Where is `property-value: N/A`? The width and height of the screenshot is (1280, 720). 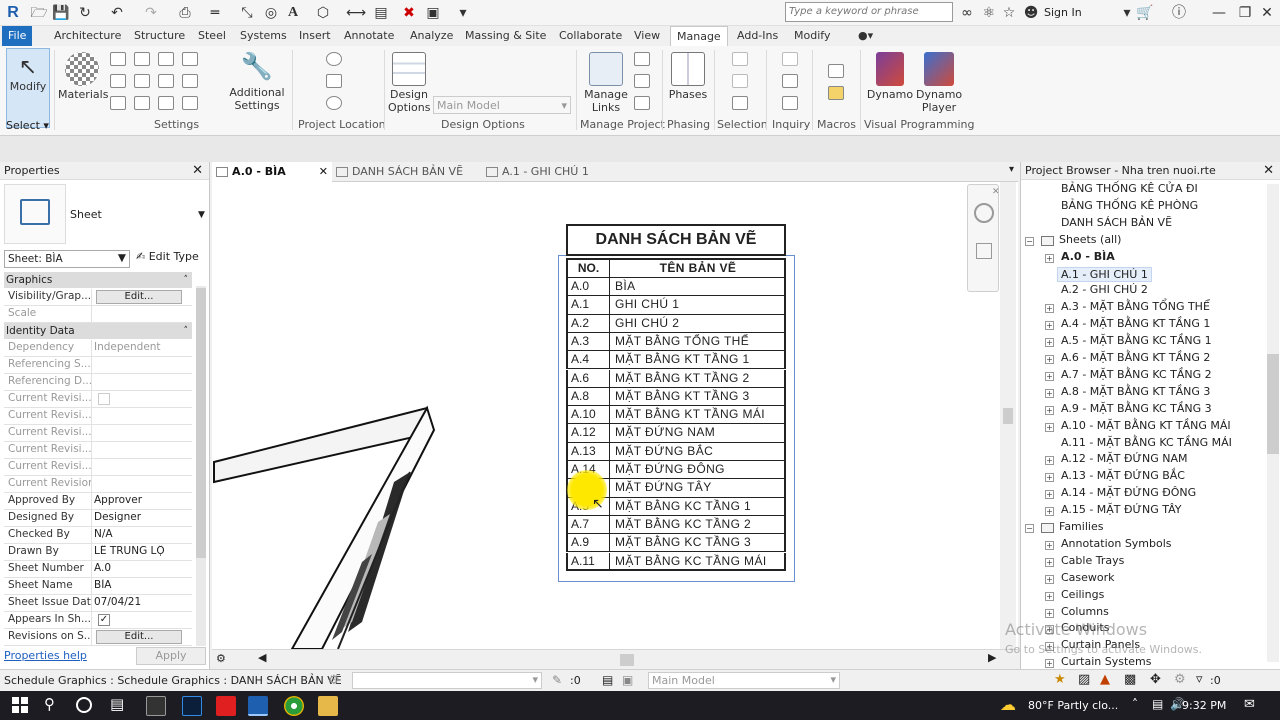
property-value: N/A is located at coordinates (142, 534).